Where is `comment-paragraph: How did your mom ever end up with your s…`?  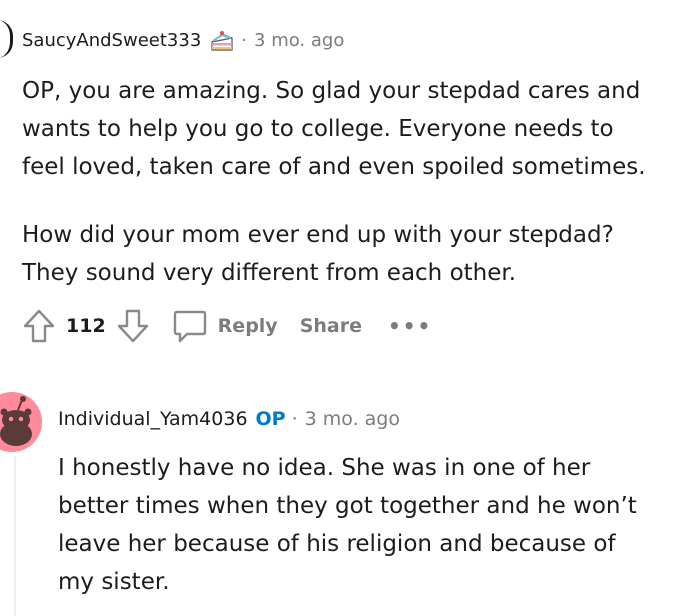 comment-paragraph: How did your mom ever end up with your s… is located at coordinates (318, 254).